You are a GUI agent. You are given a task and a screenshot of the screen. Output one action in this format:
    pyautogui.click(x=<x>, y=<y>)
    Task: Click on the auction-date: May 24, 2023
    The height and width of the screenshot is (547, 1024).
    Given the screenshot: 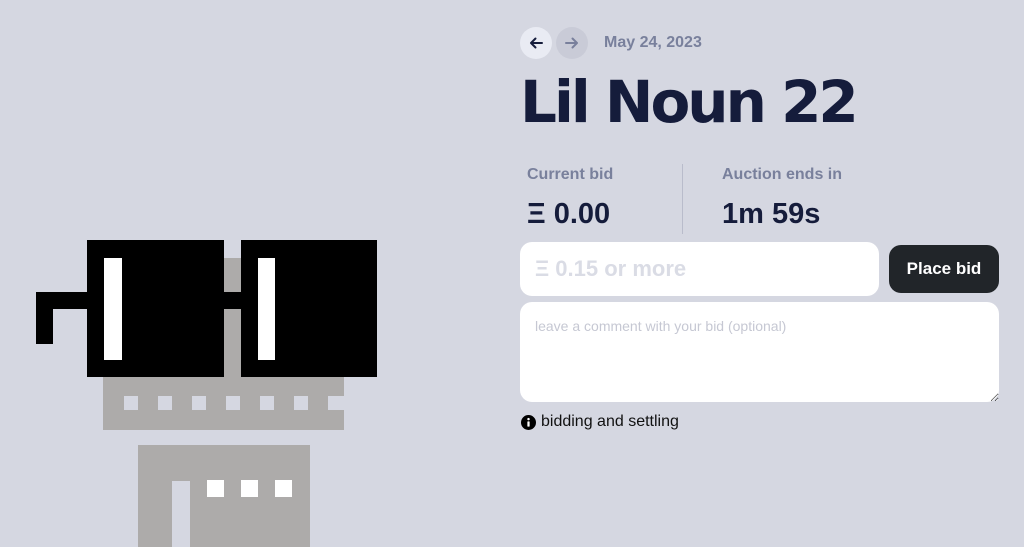 What is the action you would take?
    pyautogui.click(x=653, y=42)
    